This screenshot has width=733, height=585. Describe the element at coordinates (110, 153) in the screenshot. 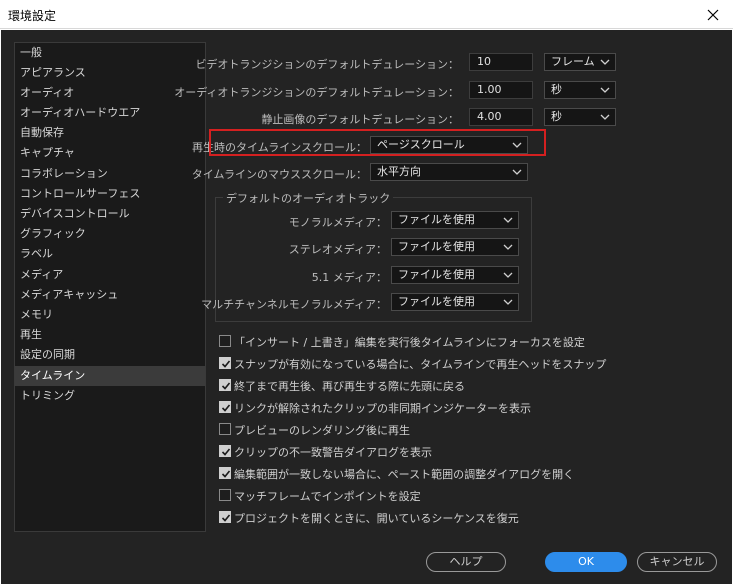

I see `sidebar-item-capture: キャプチャ` at that location.